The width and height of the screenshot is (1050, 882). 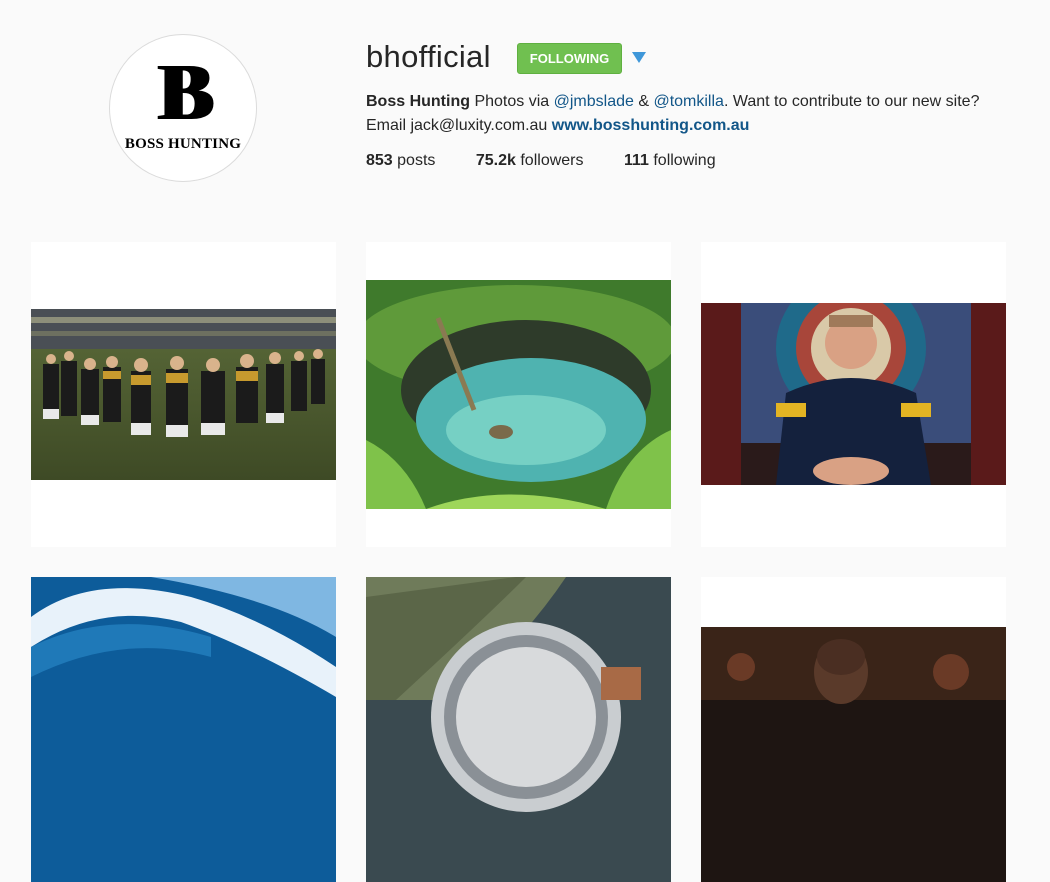 What do you see at coordinates (530, 160) in the screenshot?
I see `followers-stat: 75.2k followers` at bounding box center [530, 160].